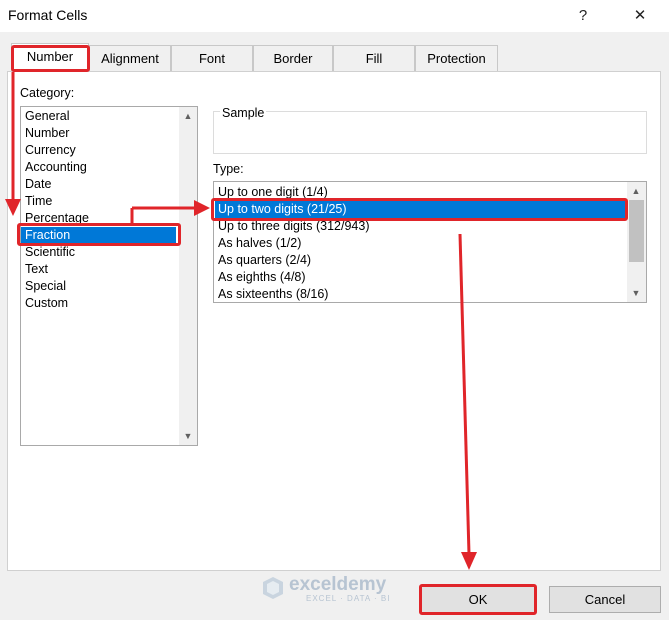  Describe the element at coordinates (464, 394) in the screenshot. I see `annotation-arrow` at that location.